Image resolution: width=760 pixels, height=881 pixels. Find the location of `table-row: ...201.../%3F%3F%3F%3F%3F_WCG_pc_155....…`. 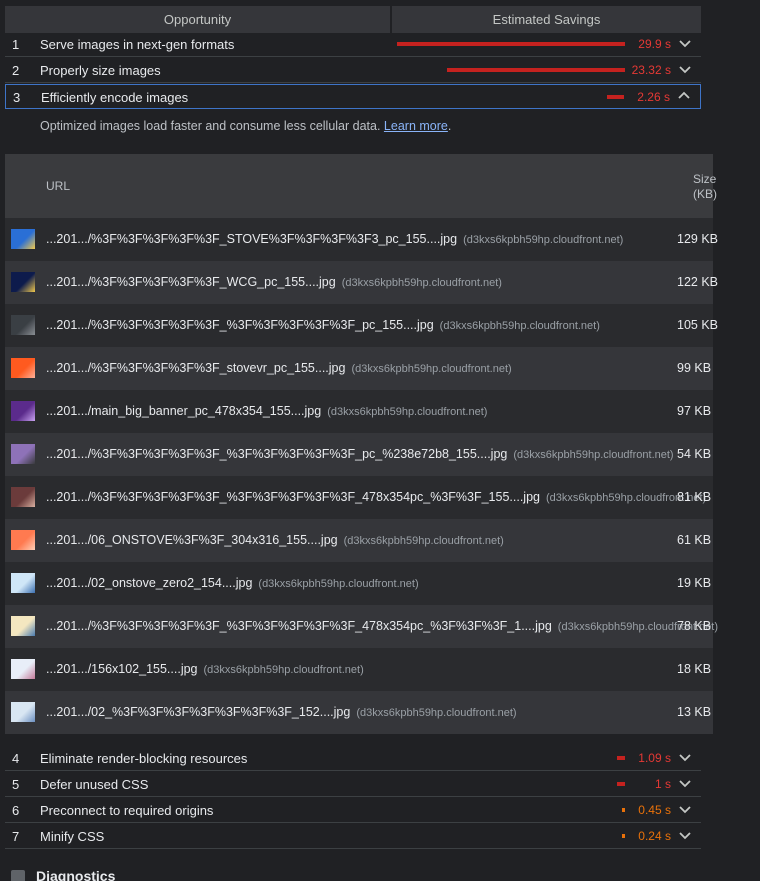

table-row: ...201.../%3F%3F%3F%3F%3F_WCG_pc_155....… is located at coordinates (361, 282).